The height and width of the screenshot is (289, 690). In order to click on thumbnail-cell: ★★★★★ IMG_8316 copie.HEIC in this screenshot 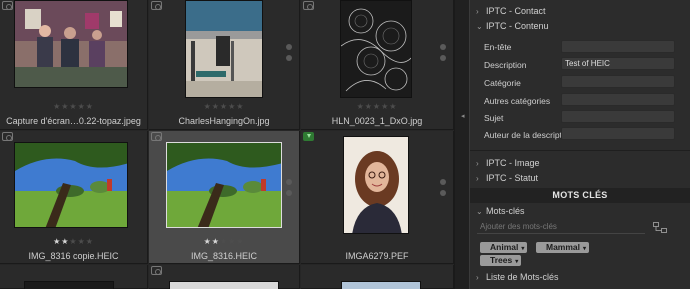, I will do `click(74, 197)`.